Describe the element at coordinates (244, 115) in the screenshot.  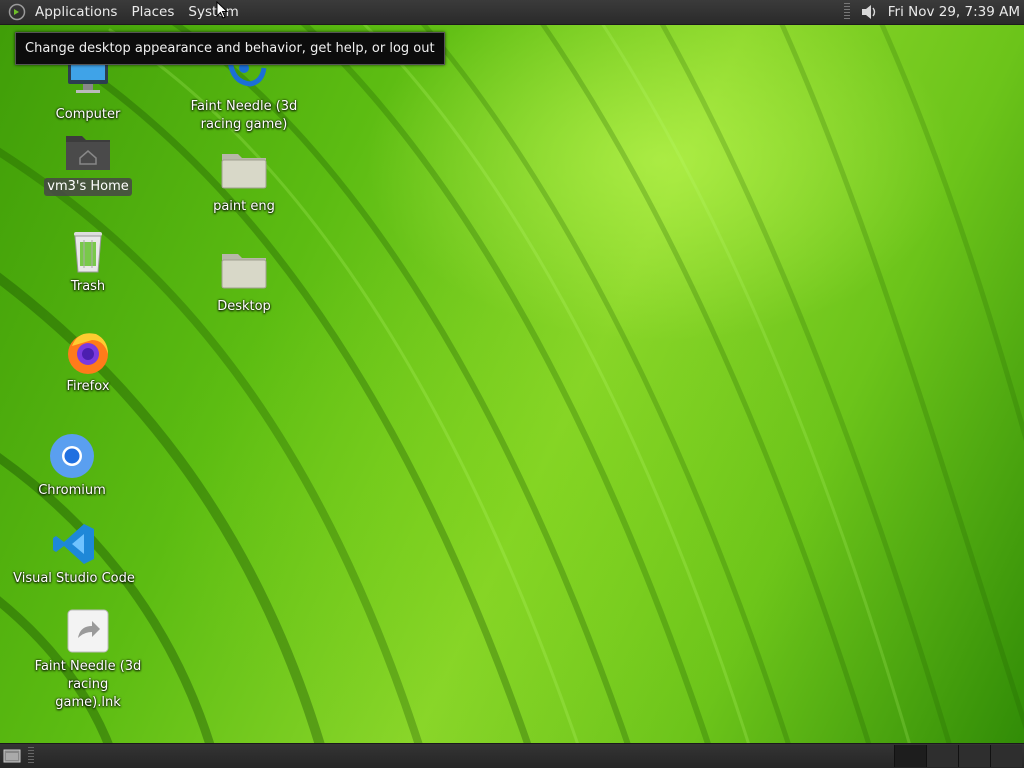
I see `desktop-icon-label: Faint Needle (3d racing game)` at that location.